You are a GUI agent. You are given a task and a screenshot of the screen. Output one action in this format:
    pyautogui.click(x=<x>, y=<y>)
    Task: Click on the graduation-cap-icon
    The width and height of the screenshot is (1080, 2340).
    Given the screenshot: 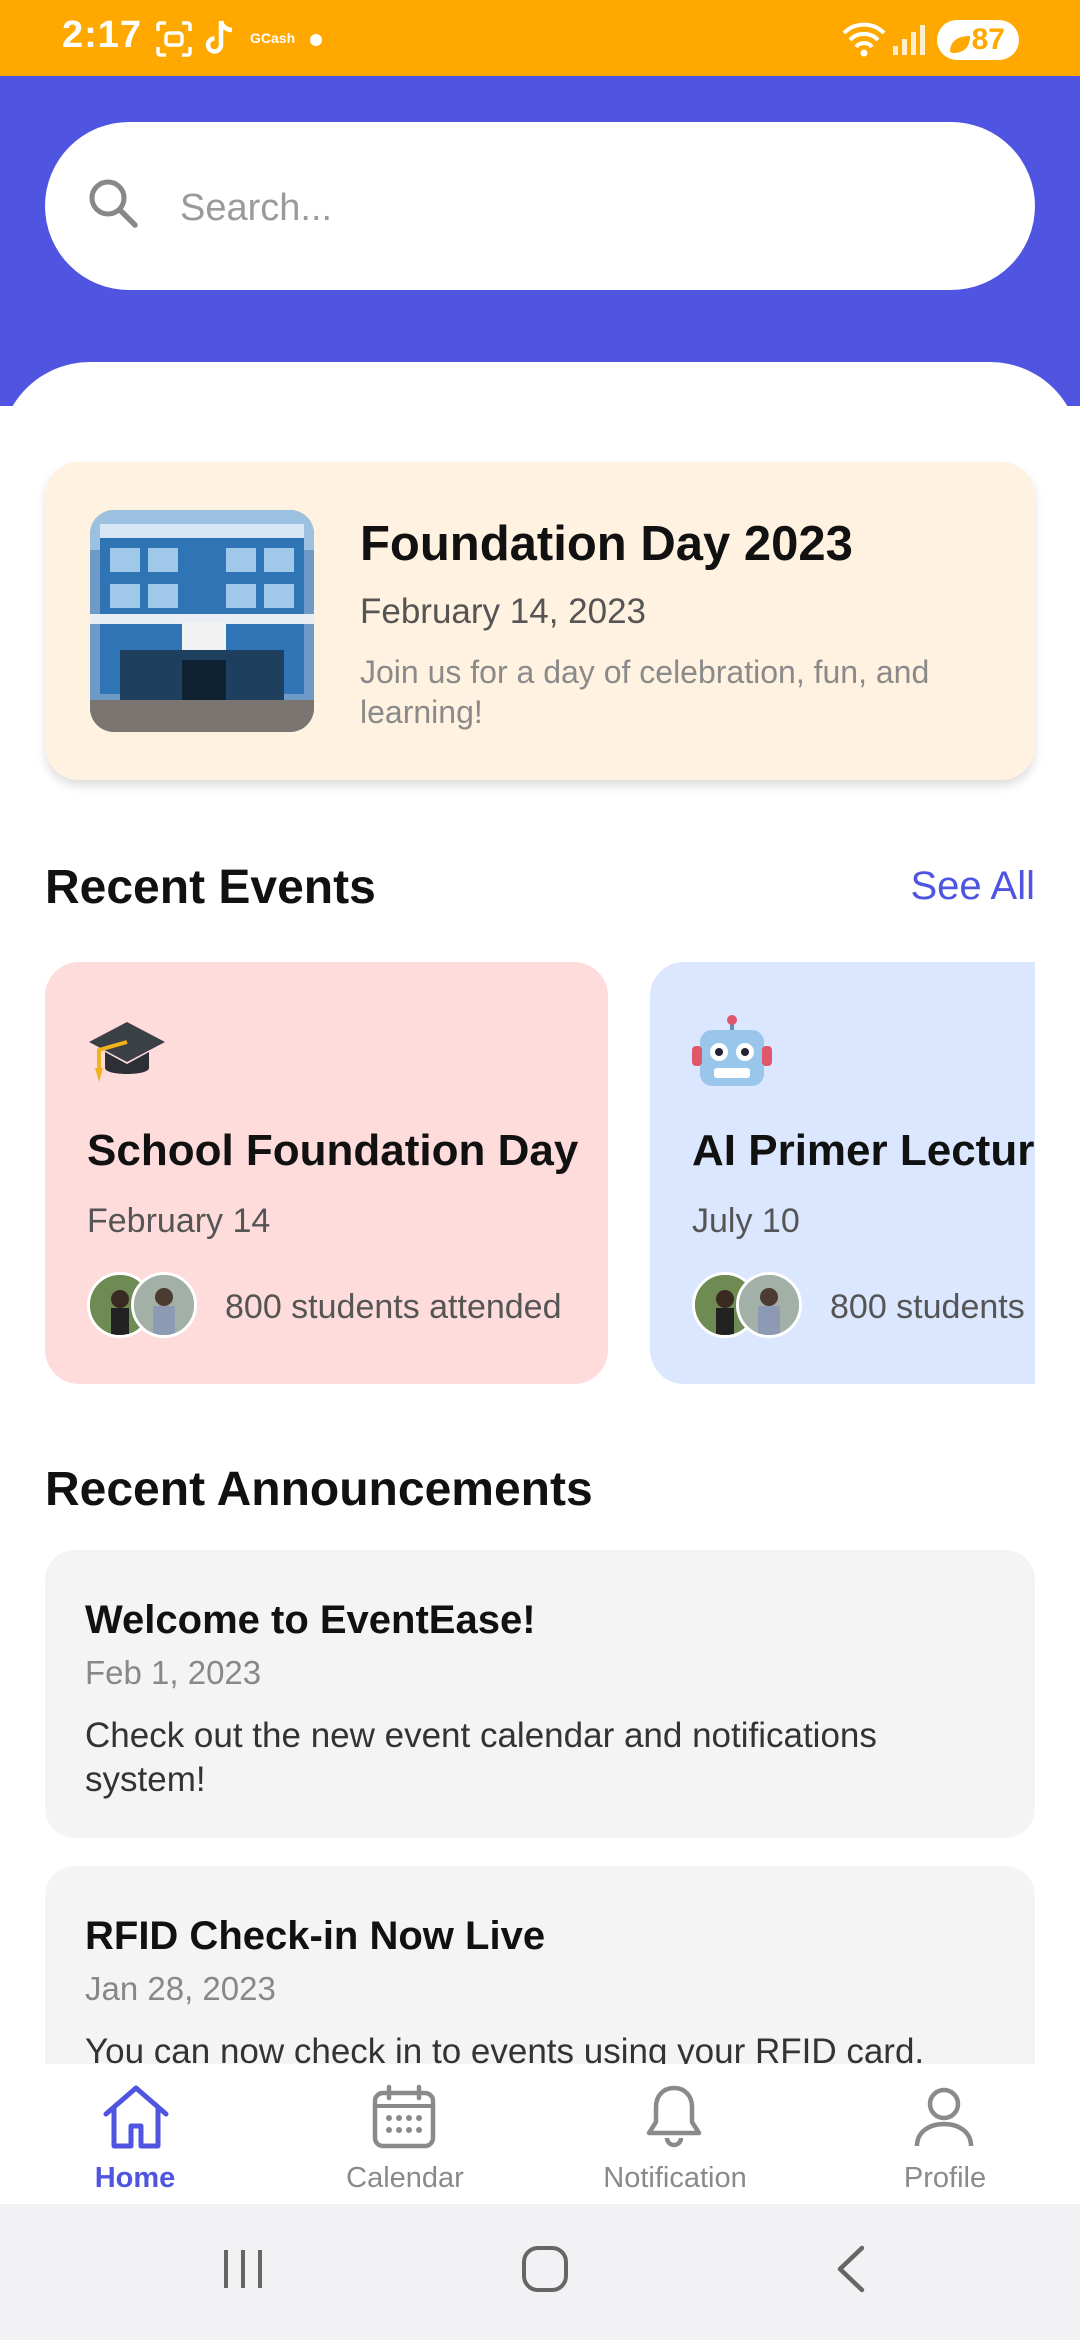 What is the action you would take?
    pyautogui.click(x=127, y=1053)
    